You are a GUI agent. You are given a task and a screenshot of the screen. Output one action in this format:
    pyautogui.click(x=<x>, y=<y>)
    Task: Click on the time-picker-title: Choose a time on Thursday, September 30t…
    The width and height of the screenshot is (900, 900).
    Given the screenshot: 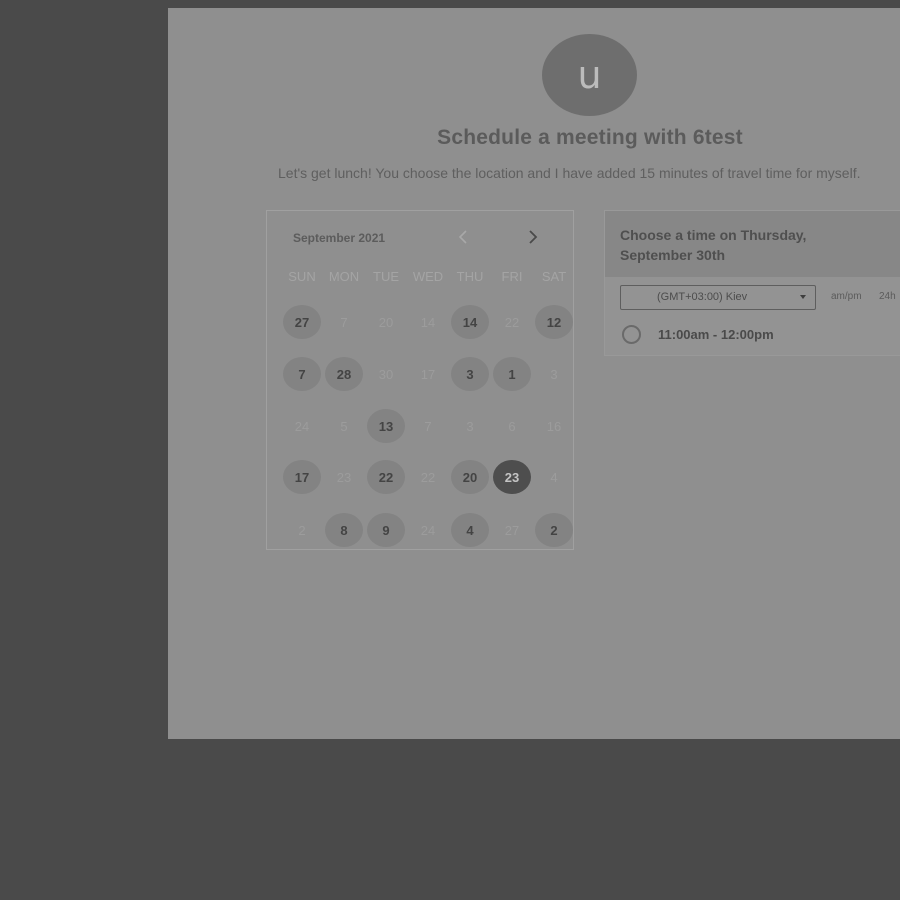 What is the action you would take?
    pyautogui.click(x=713, y=245)
    